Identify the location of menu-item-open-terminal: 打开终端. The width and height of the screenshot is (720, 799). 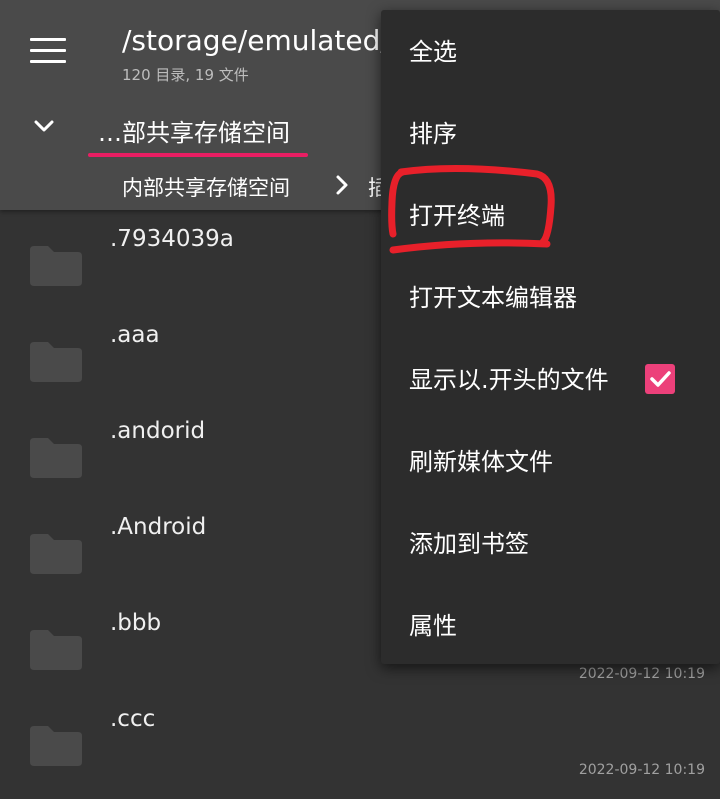
(550, 215).